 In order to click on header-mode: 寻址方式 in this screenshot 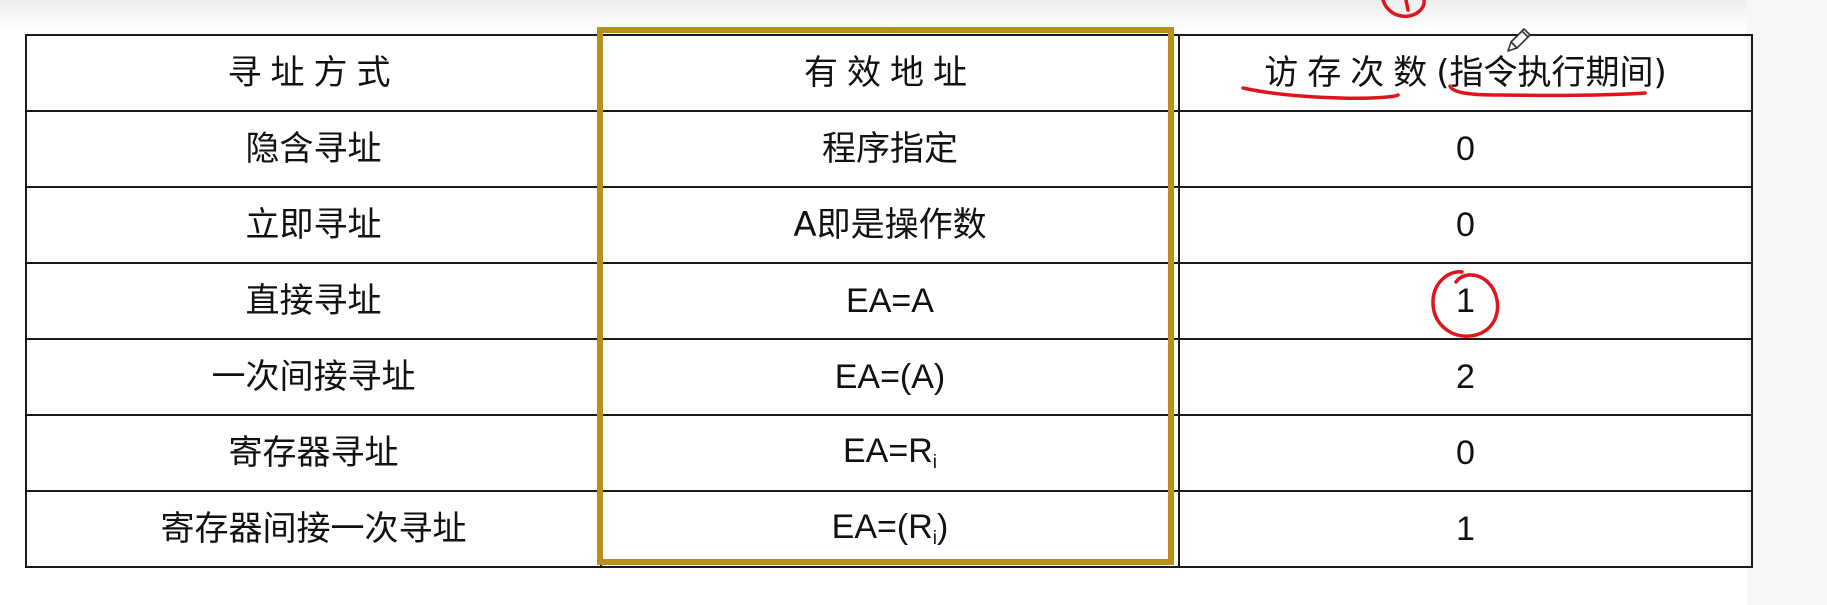, I will do `click(313, 73)`.